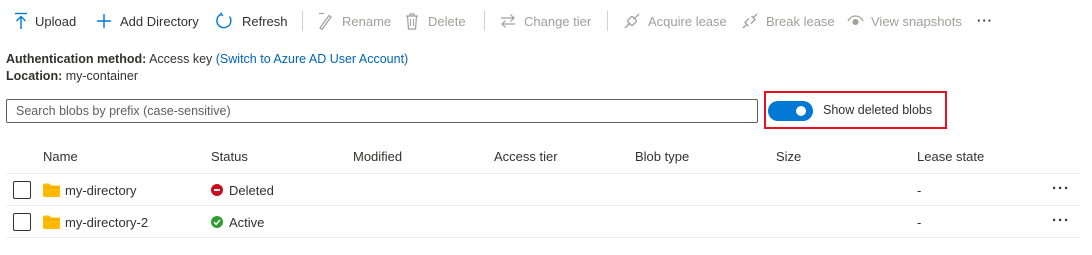 The height and width of the screenshot is (255, 1092). What do you see at coordinates (21, 21) in the screenshot?
I see `upload-icon` at bounding box center [21, 21].